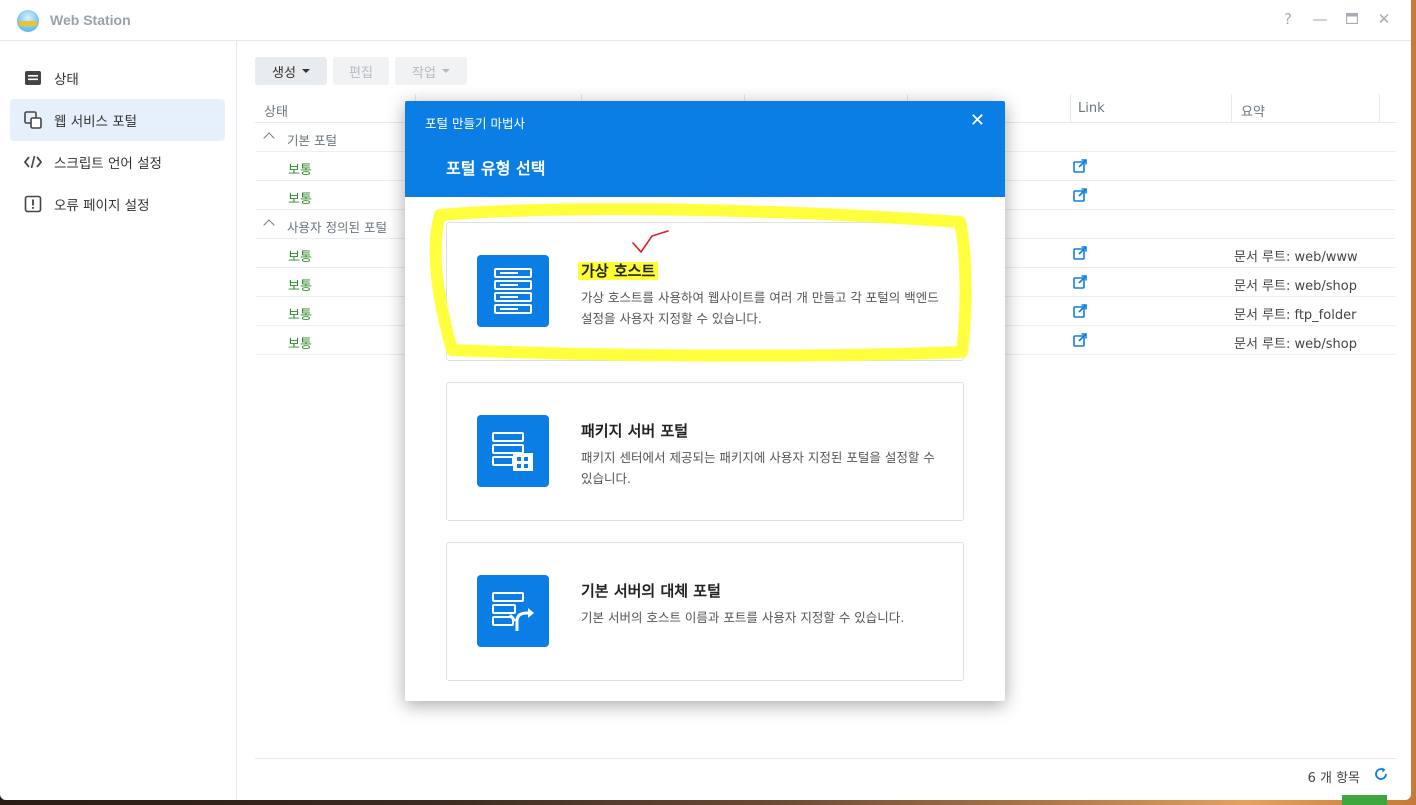  Describe the element at coordinates (475, 123) in the screenshot. I see `dialog-title: 포털 만들기 마법사` at that location.